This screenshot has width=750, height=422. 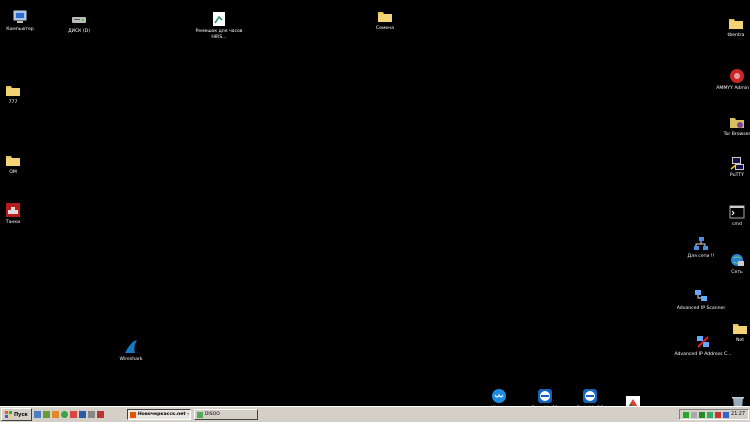 What do you see at coordinates (701, 296) in the screenshot?
I see `ipscanner-icon` at bounding box center [701, 296].